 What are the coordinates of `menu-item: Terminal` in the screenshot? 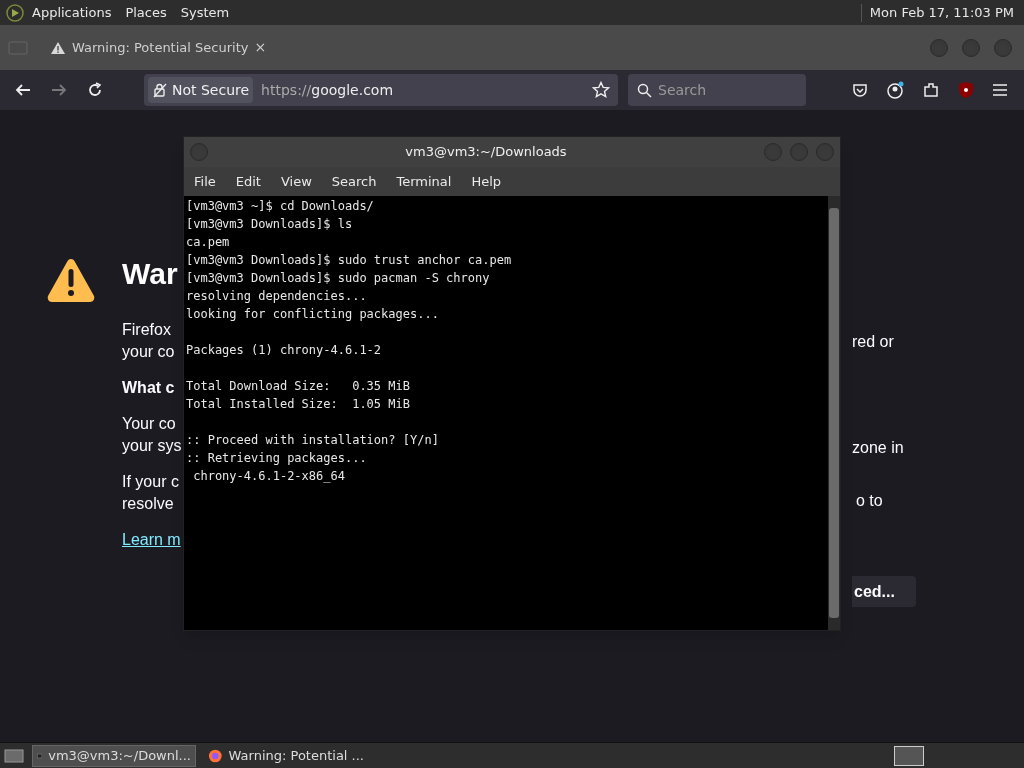 It's located at (424, 181).